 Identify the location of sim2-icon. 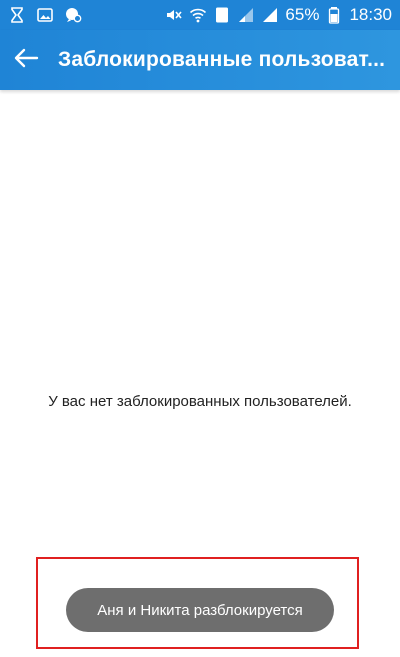
(222, 15).